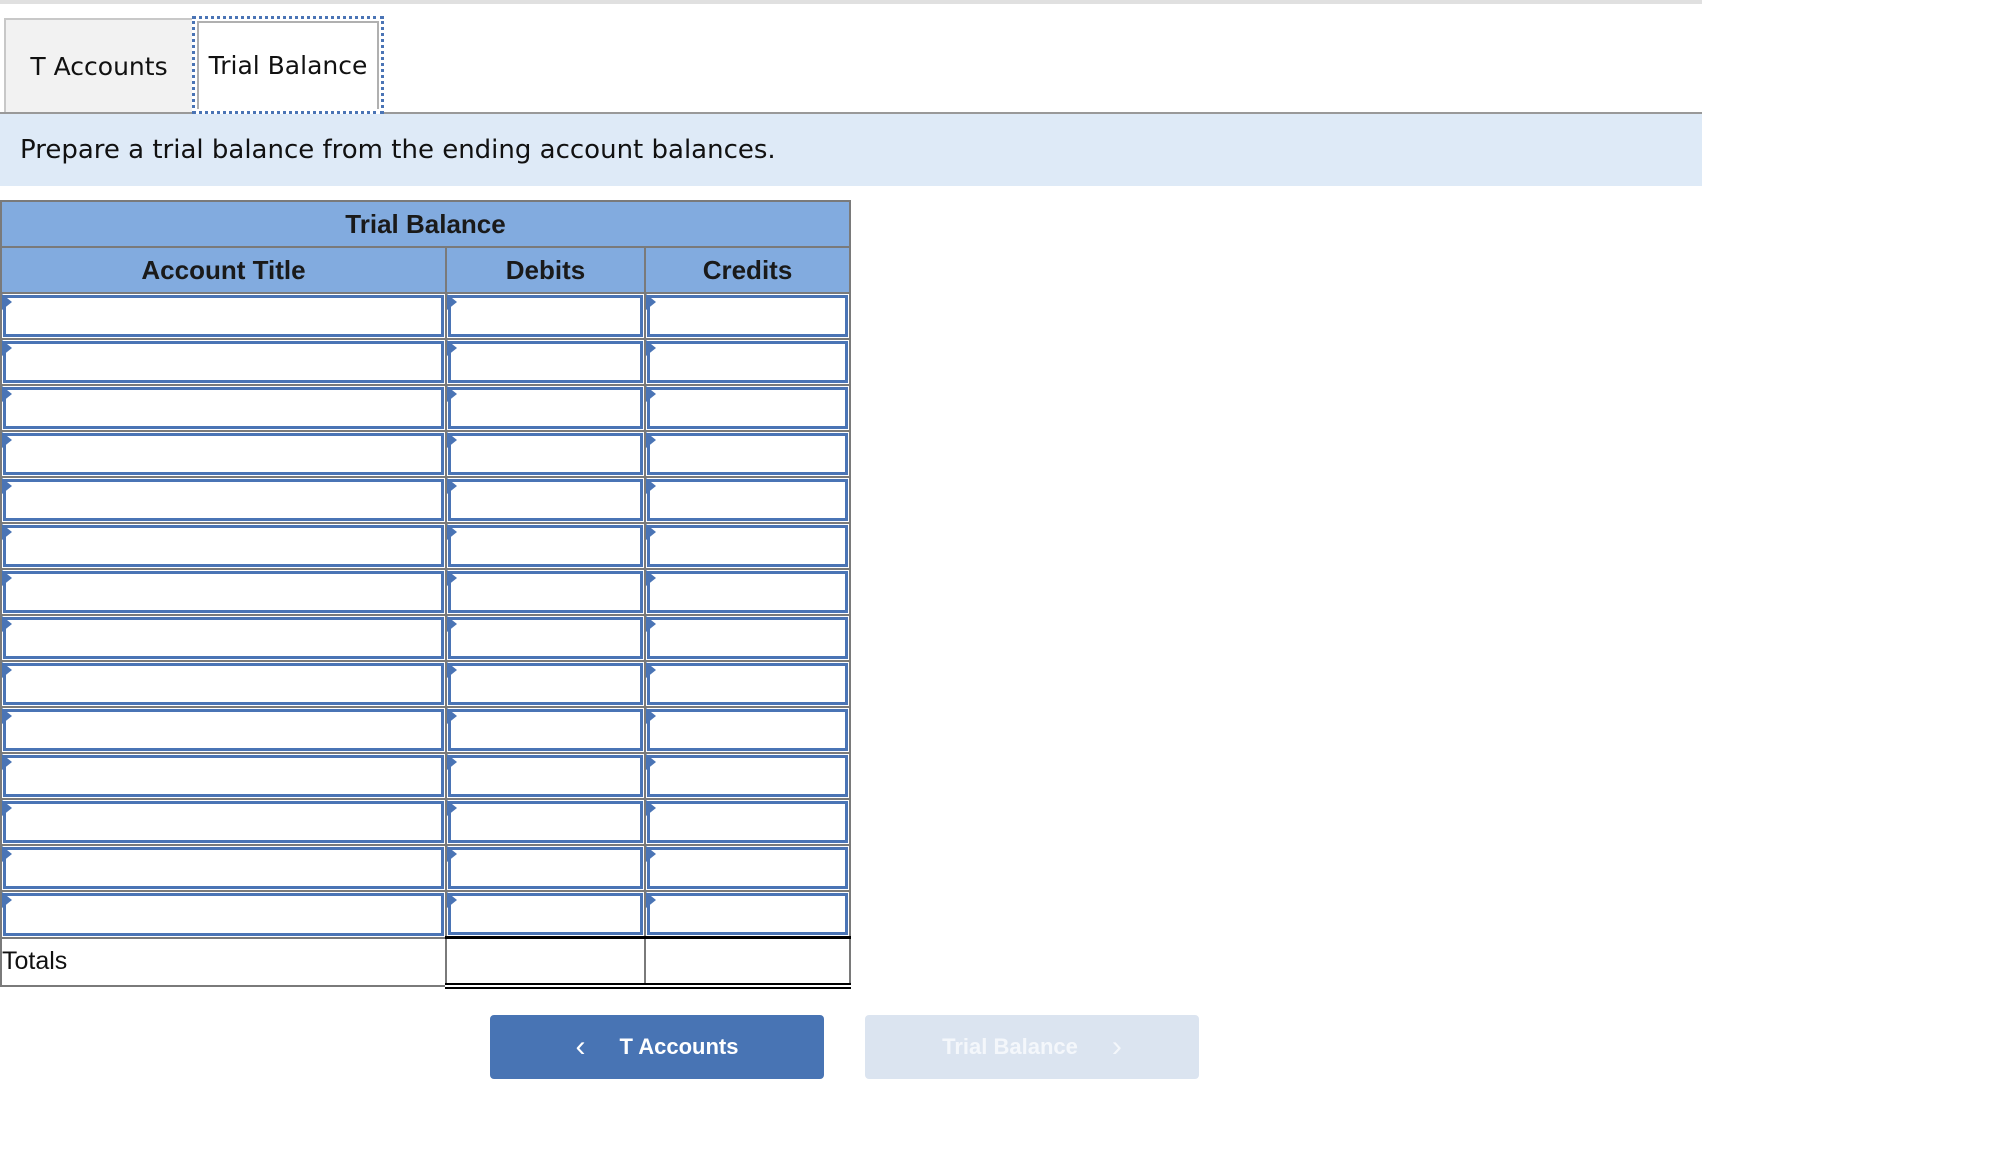 This screenshot has width=1994, height=1166. What do you see at coordinates (1032, 1047) in the screenshot?
I see `next-tab-button: Trial Balance ›` at bounding box center [1032, 1047].